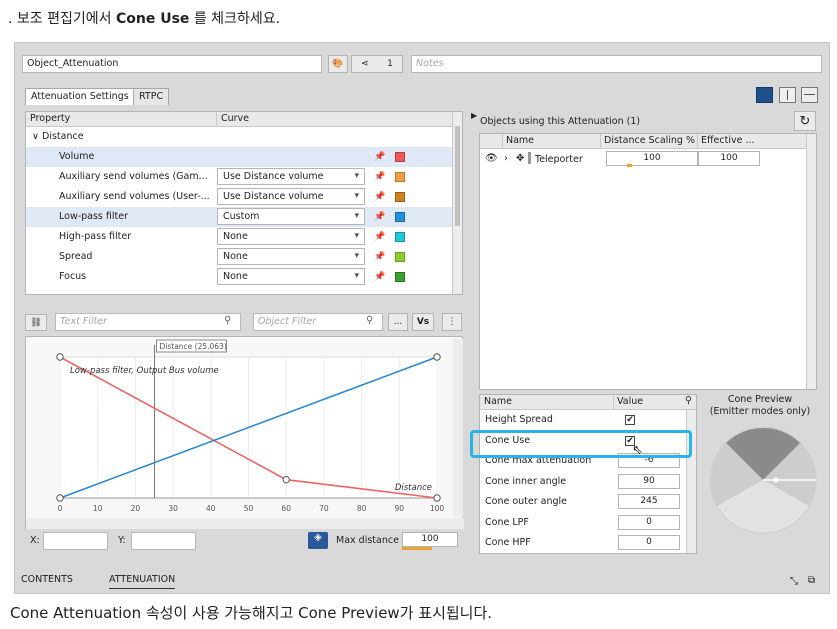 This screenshot has height=629, width=837. What do you see at coordinates (60, 508) in the screenshot?
I see `x-tick-label: 0` at bounding box center [60, 508].